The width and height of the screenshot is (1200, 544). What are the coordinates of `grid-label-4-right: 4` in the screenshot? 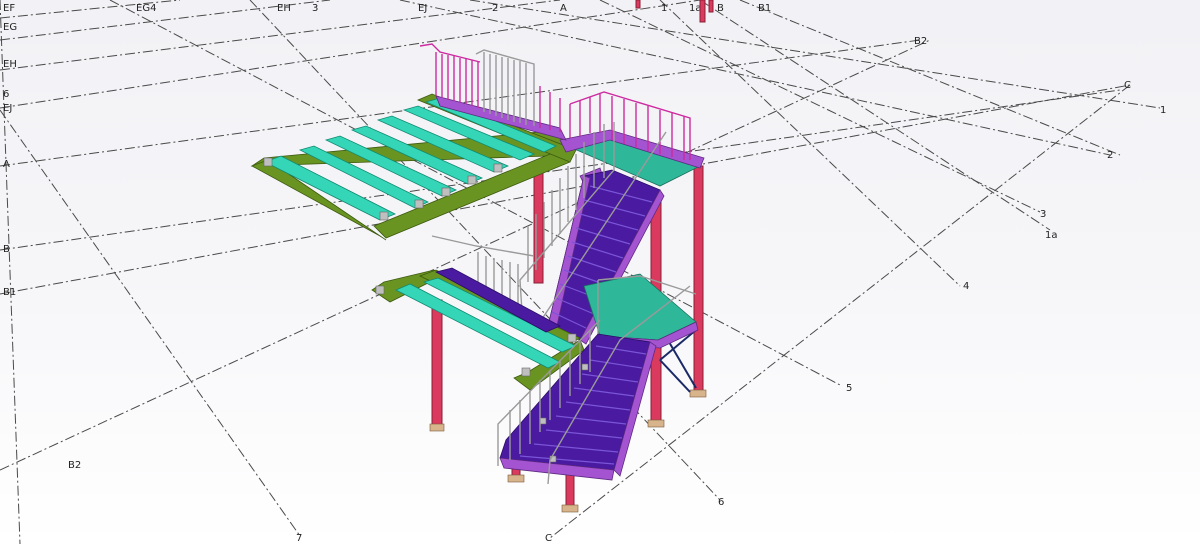 It's located at (966, 286).